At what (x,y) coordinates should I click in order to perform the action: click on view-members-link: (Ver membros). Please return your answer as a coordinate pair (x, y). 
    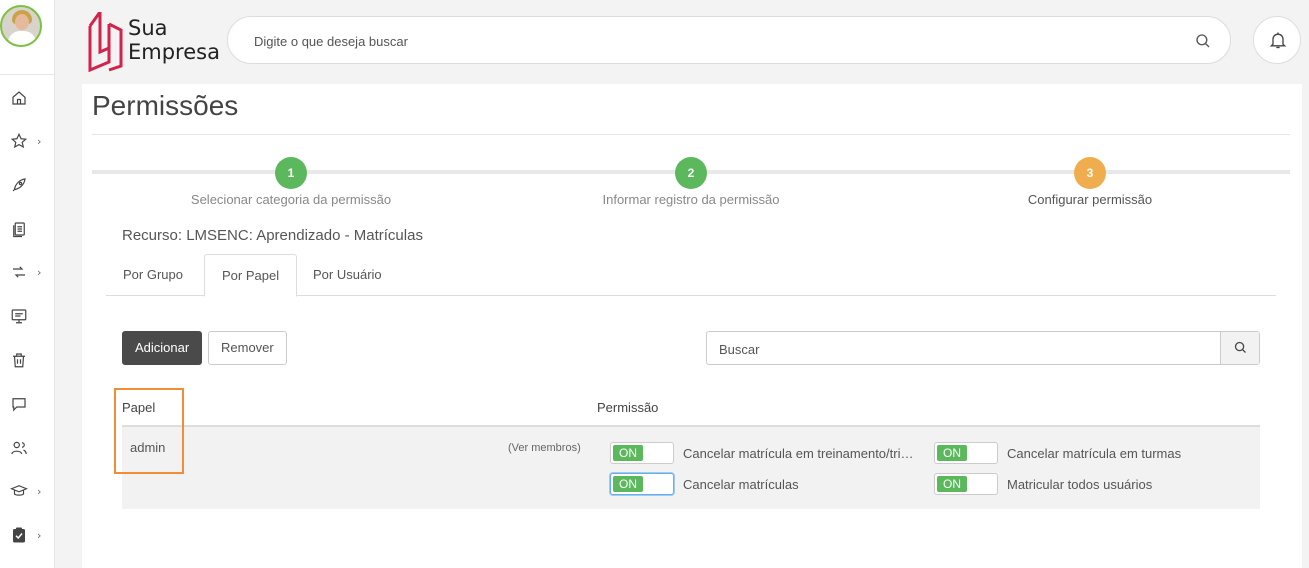
    Looking at the image, I should click on (544, 448).